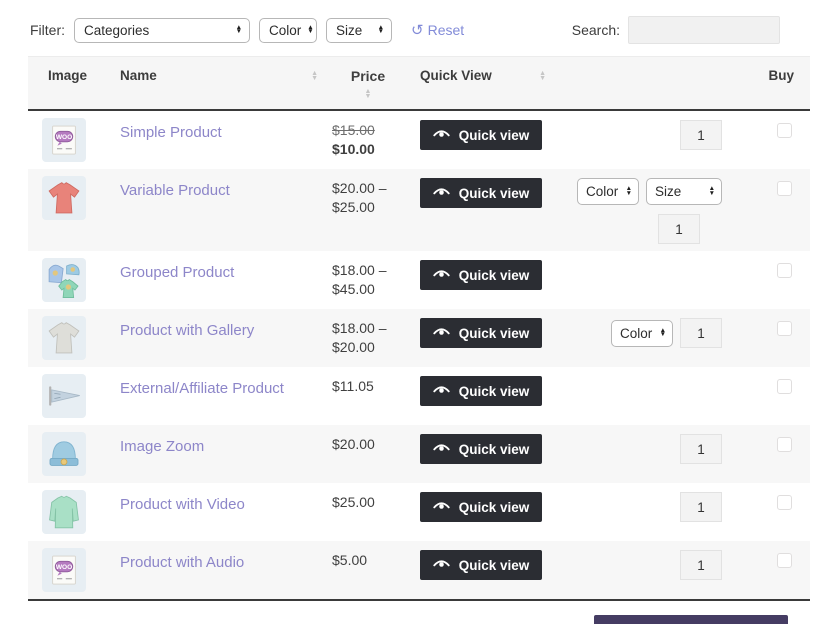 The height and width of the screenshot is (624, 820). Describe the element at coordinates (369, 442) in the screenshot. I see `product-price: $20.00` at that location.